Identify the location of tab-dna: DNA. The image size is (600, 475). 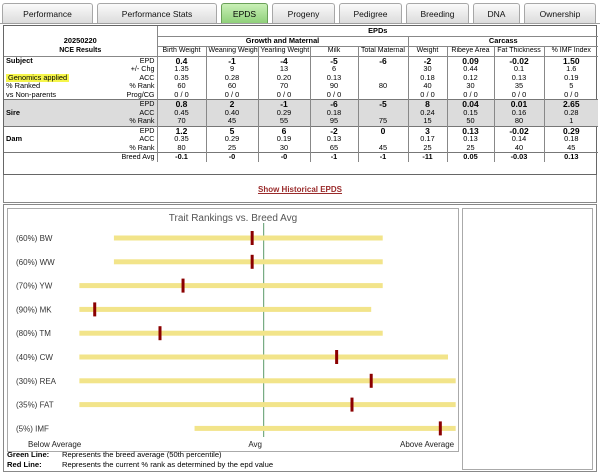
(496, 13).